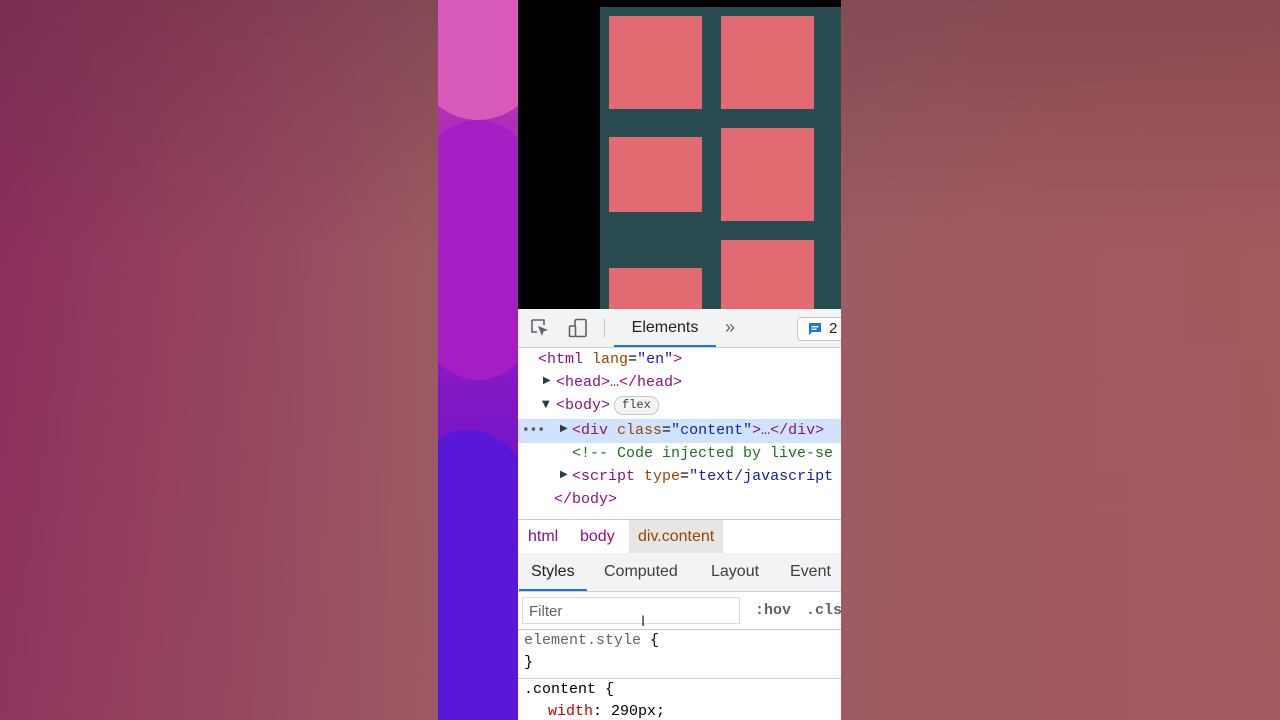 Image resolution: width=1280 pixels, height=720 pixels. I want to click on styles-filter-row: Filter I :hov .cls, so click(679, 611).